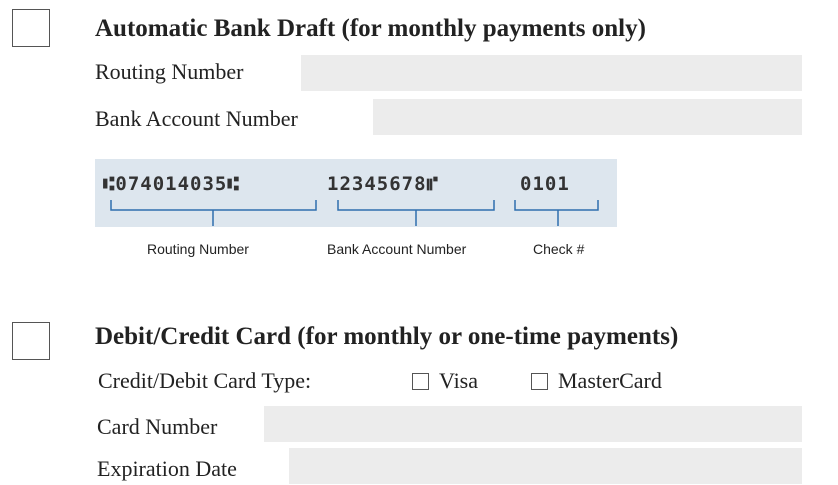 This screenshot has height=485, width=838. Describe the element at coordinates (556, 205) in the screenshot. I see `check-number-bracket` at that location.